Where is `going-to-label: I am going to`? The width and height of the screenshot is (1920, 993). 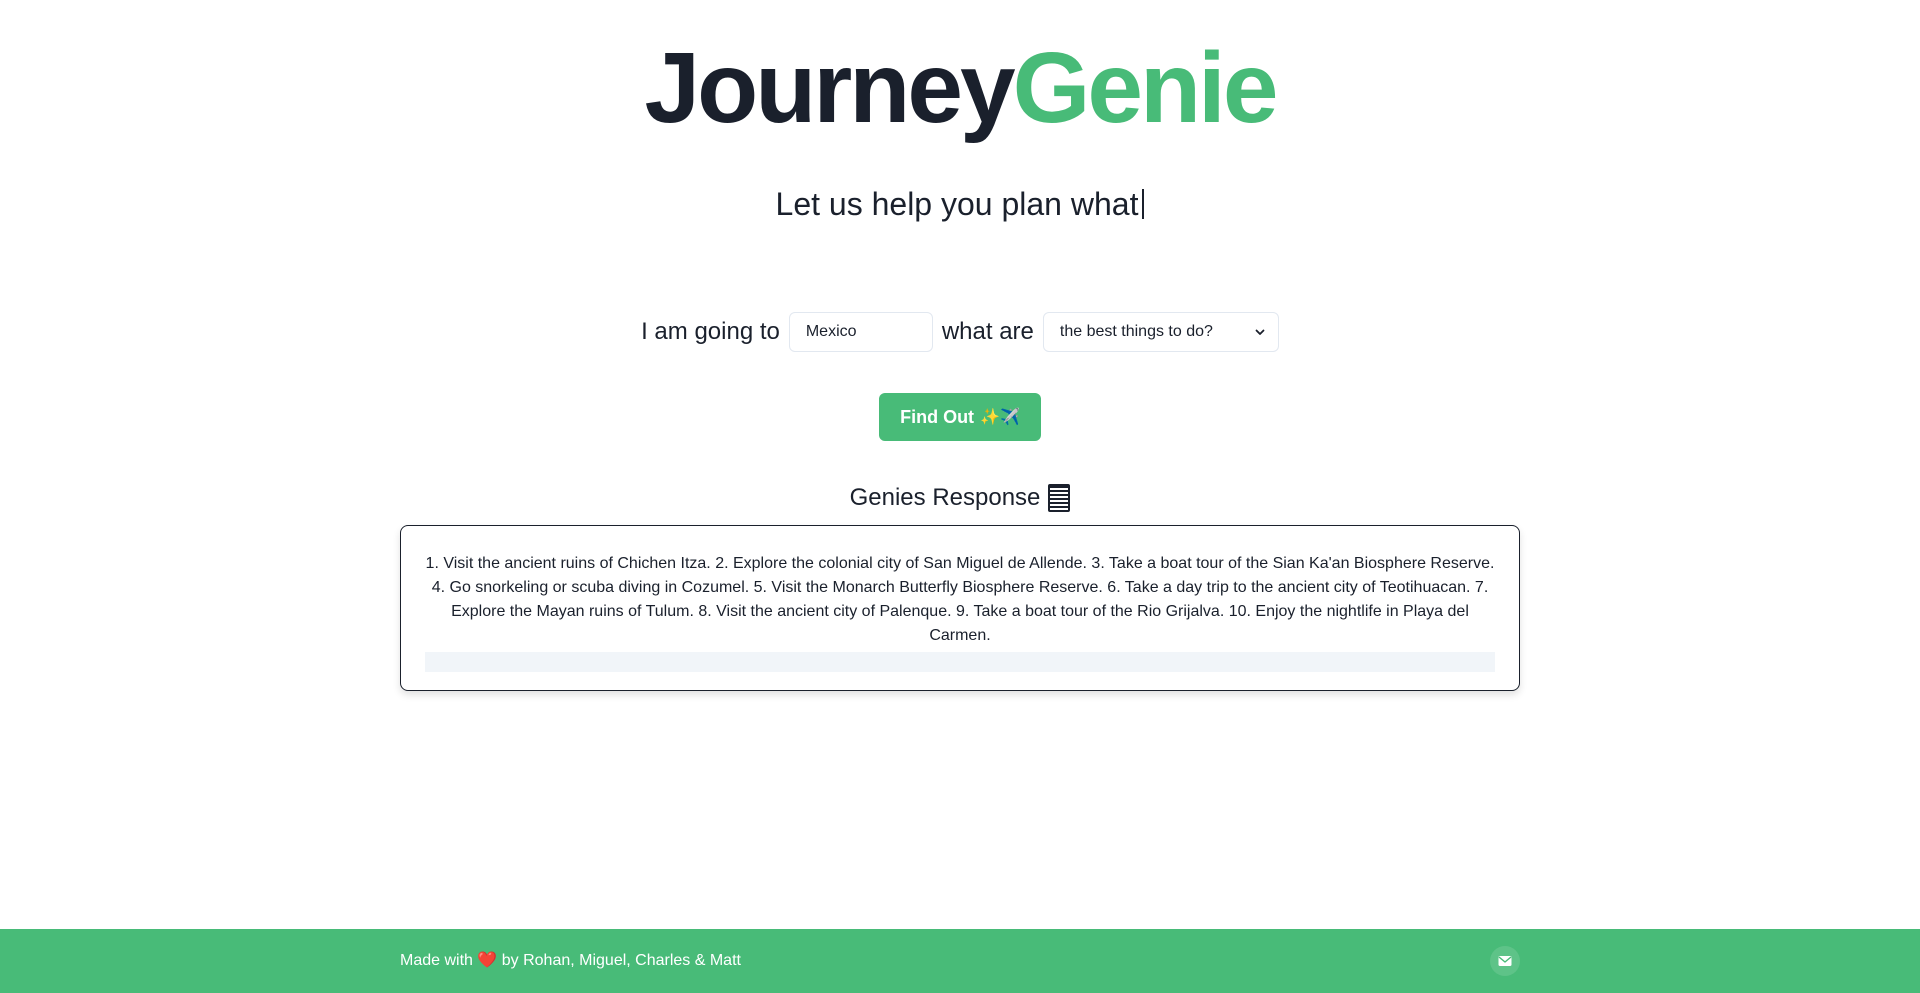 going-to-label: I am going to is located at coordinates (710, 331).